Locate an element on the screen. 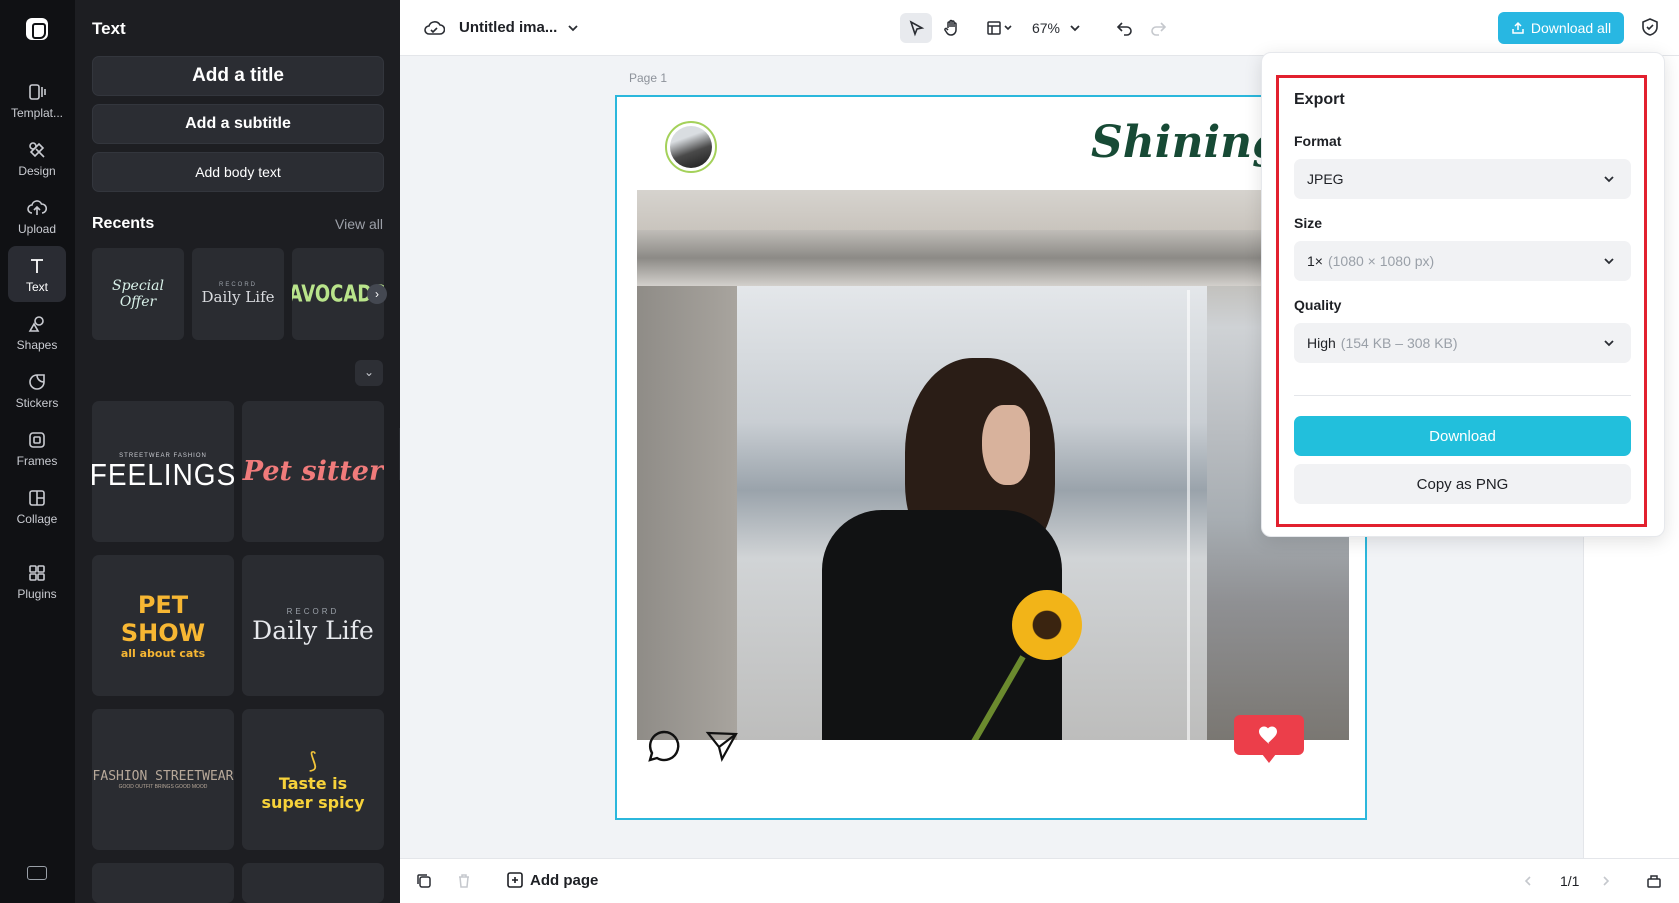 The width and height of the screenshot is (1679, 903). page-counter: 1/1 is located at coordinates (1570, 881).